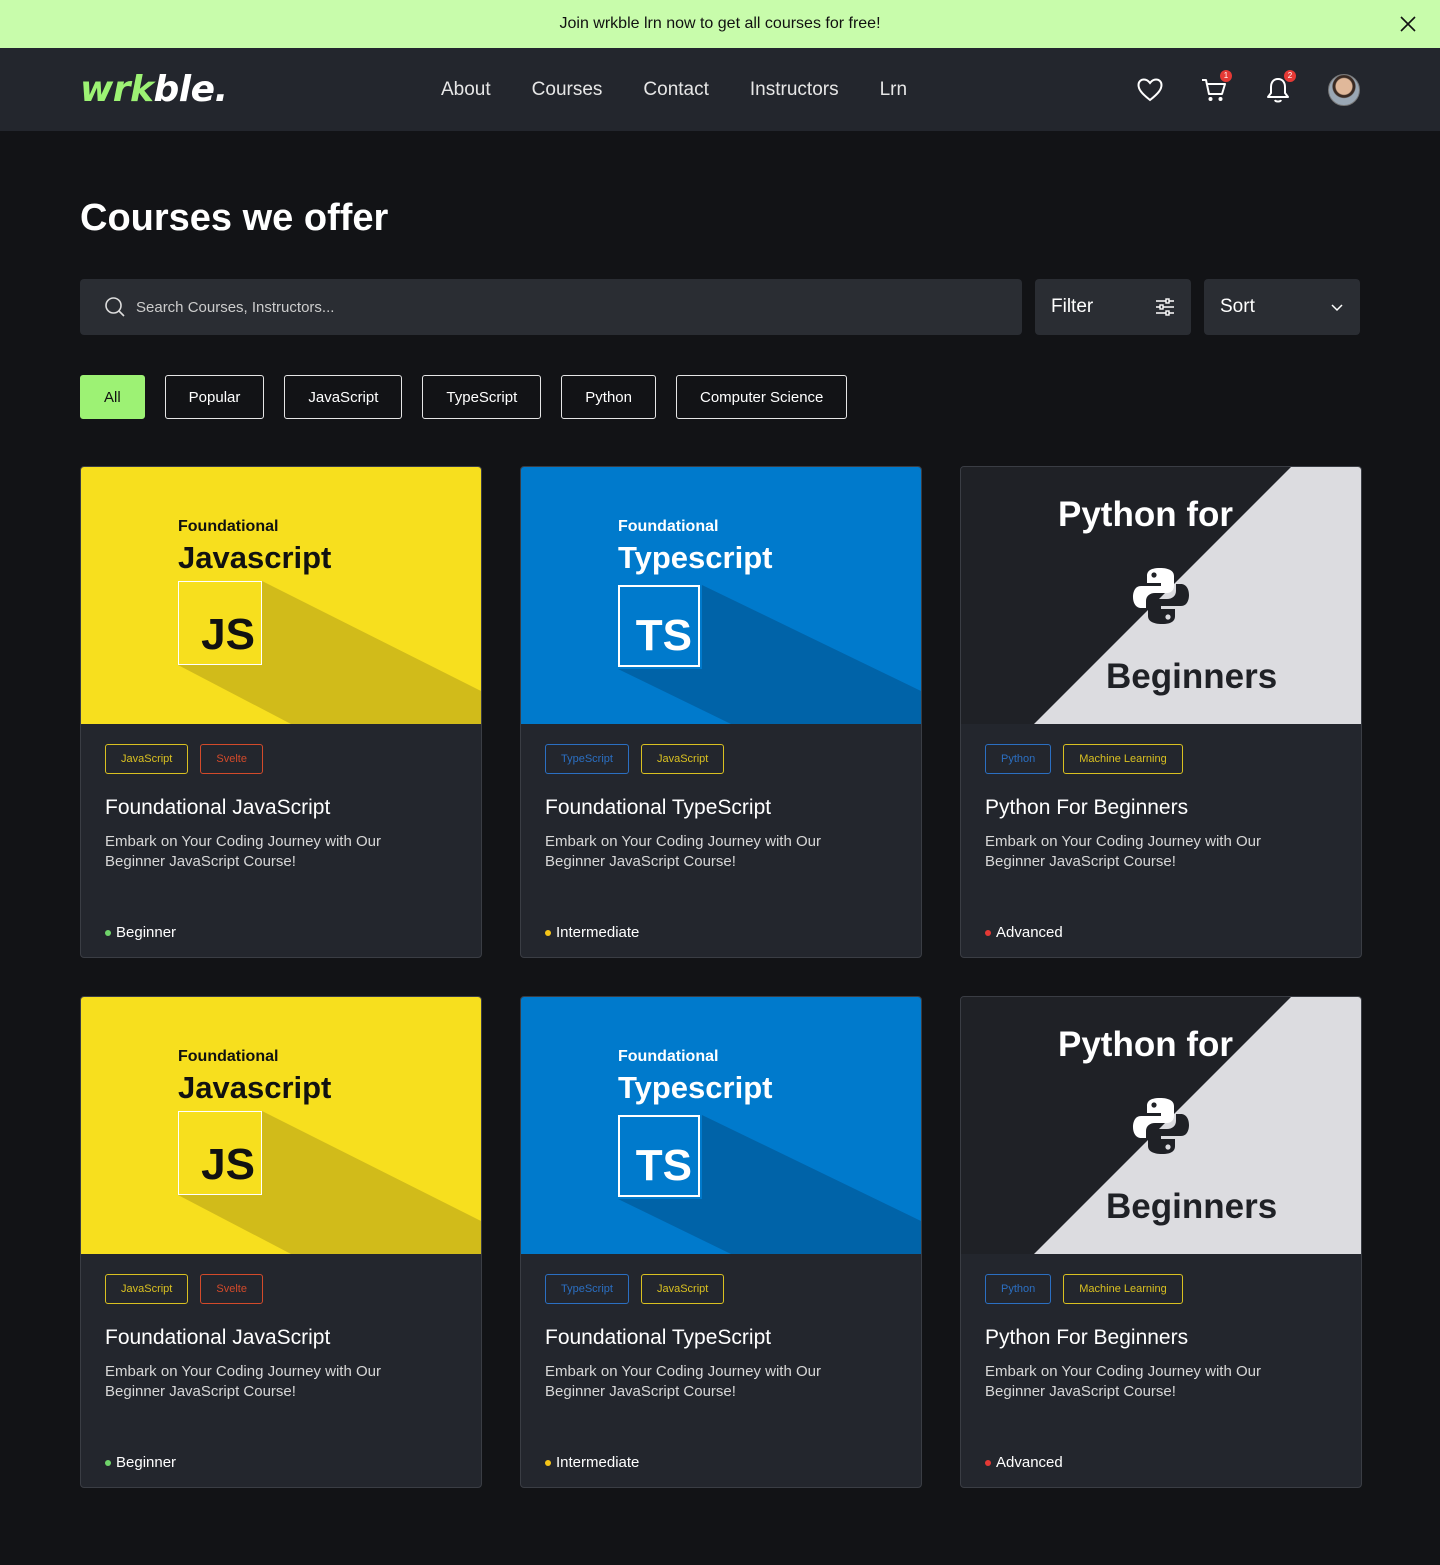 This screenshot has width=1440, height=1565. Describe the element at coordinates (721, 1125) in the screenshot. I see `course-thumbnail: Foundational Typescript TS` at that location.